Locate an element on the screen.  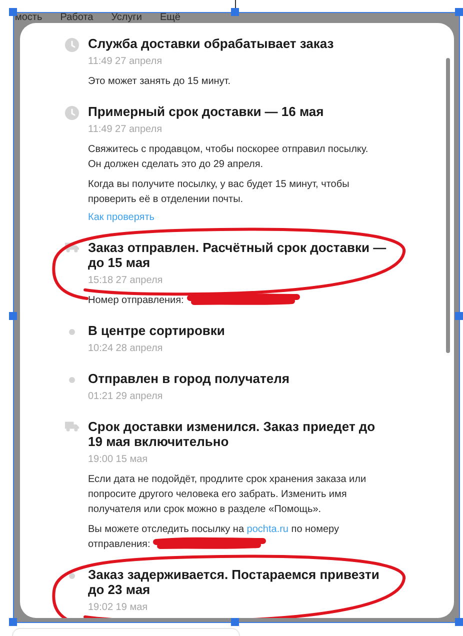
event-time: 15:18 27 апреля is located at coordinates (125, 281).